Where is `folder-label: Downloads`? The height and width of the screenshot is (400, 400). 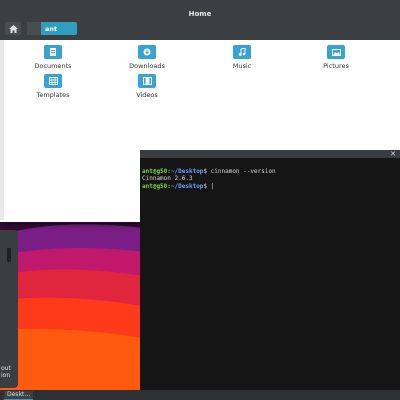
folder-label: Downloads is located at coordinates (147, 66).